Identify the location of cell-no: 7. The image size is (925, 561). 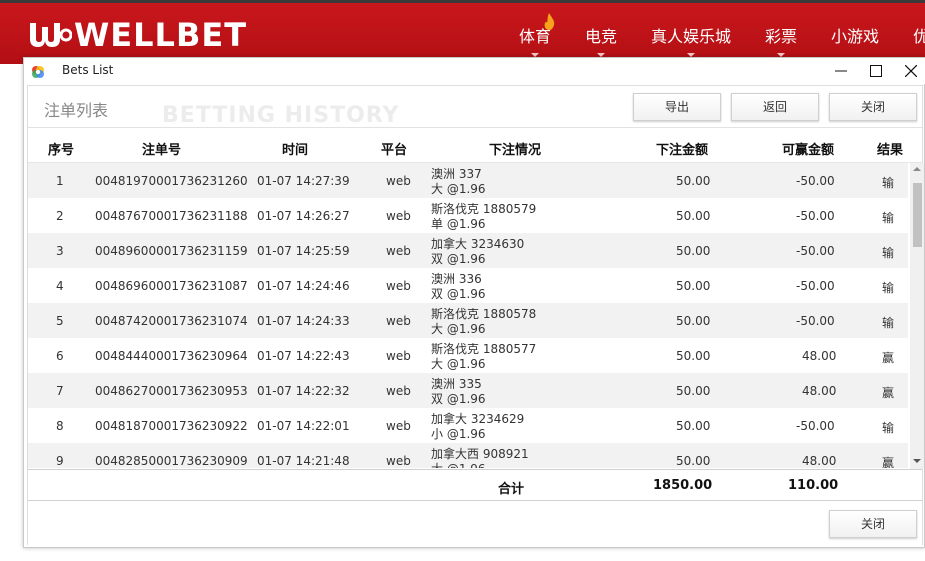
(60, 391).